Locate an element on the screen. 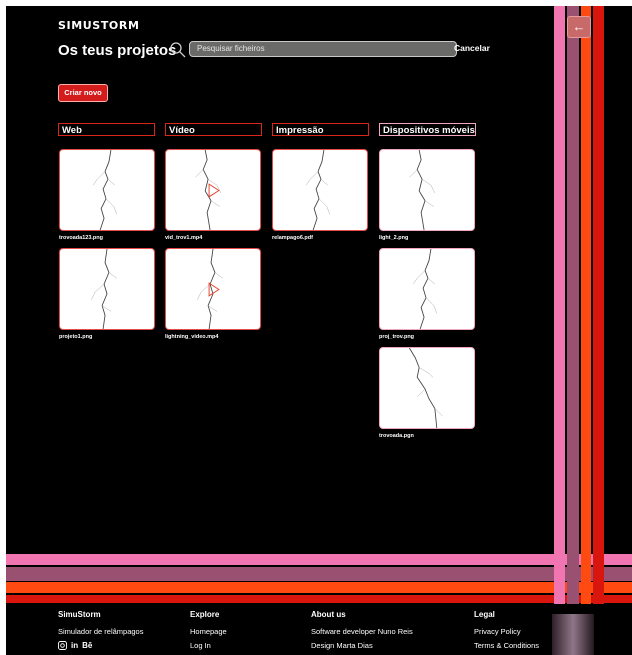 This screenshot has width=632, height=655. footer-link-developer: Software developer Nuno Reis is located at coordinates (362, 632).